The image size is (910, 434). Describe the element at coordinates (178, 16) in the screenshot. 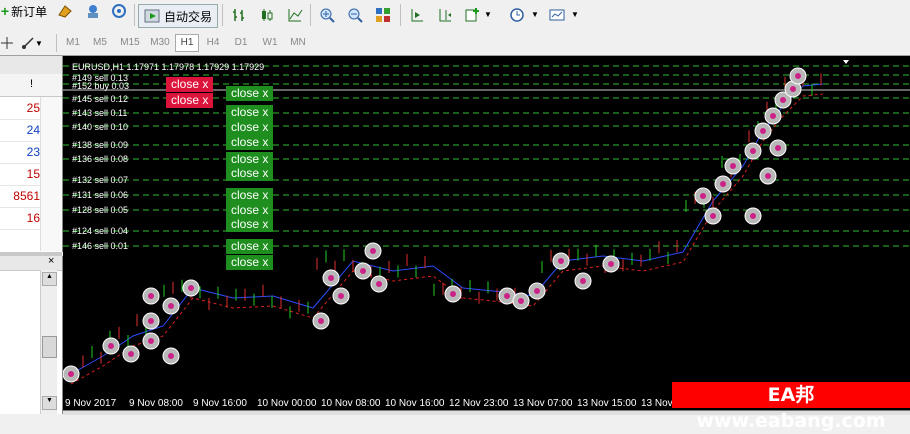

I see `autotrade-button: 自动交易` at that location.